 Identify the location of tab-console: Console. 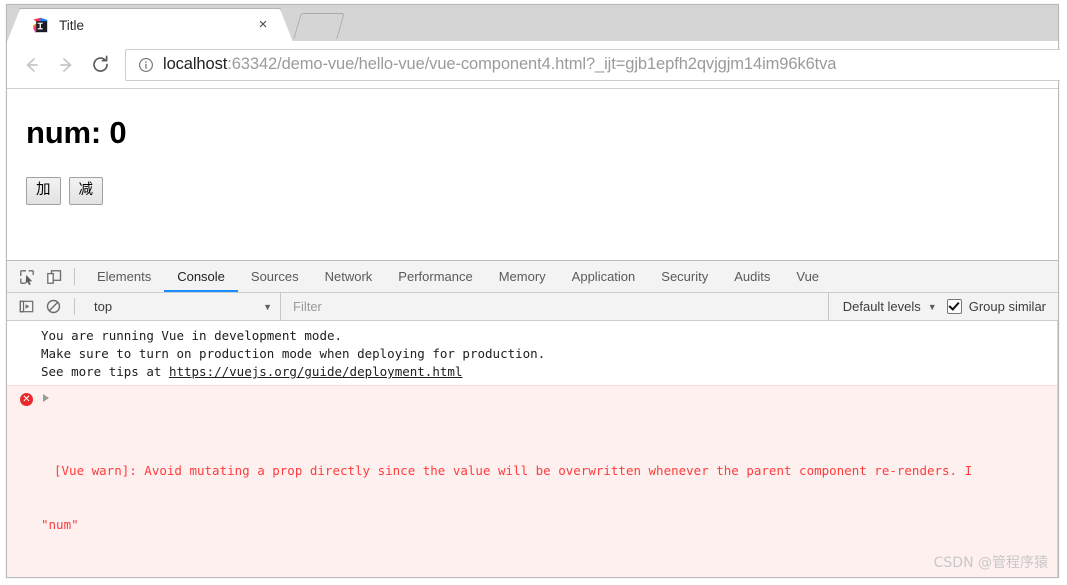
(201, 276).